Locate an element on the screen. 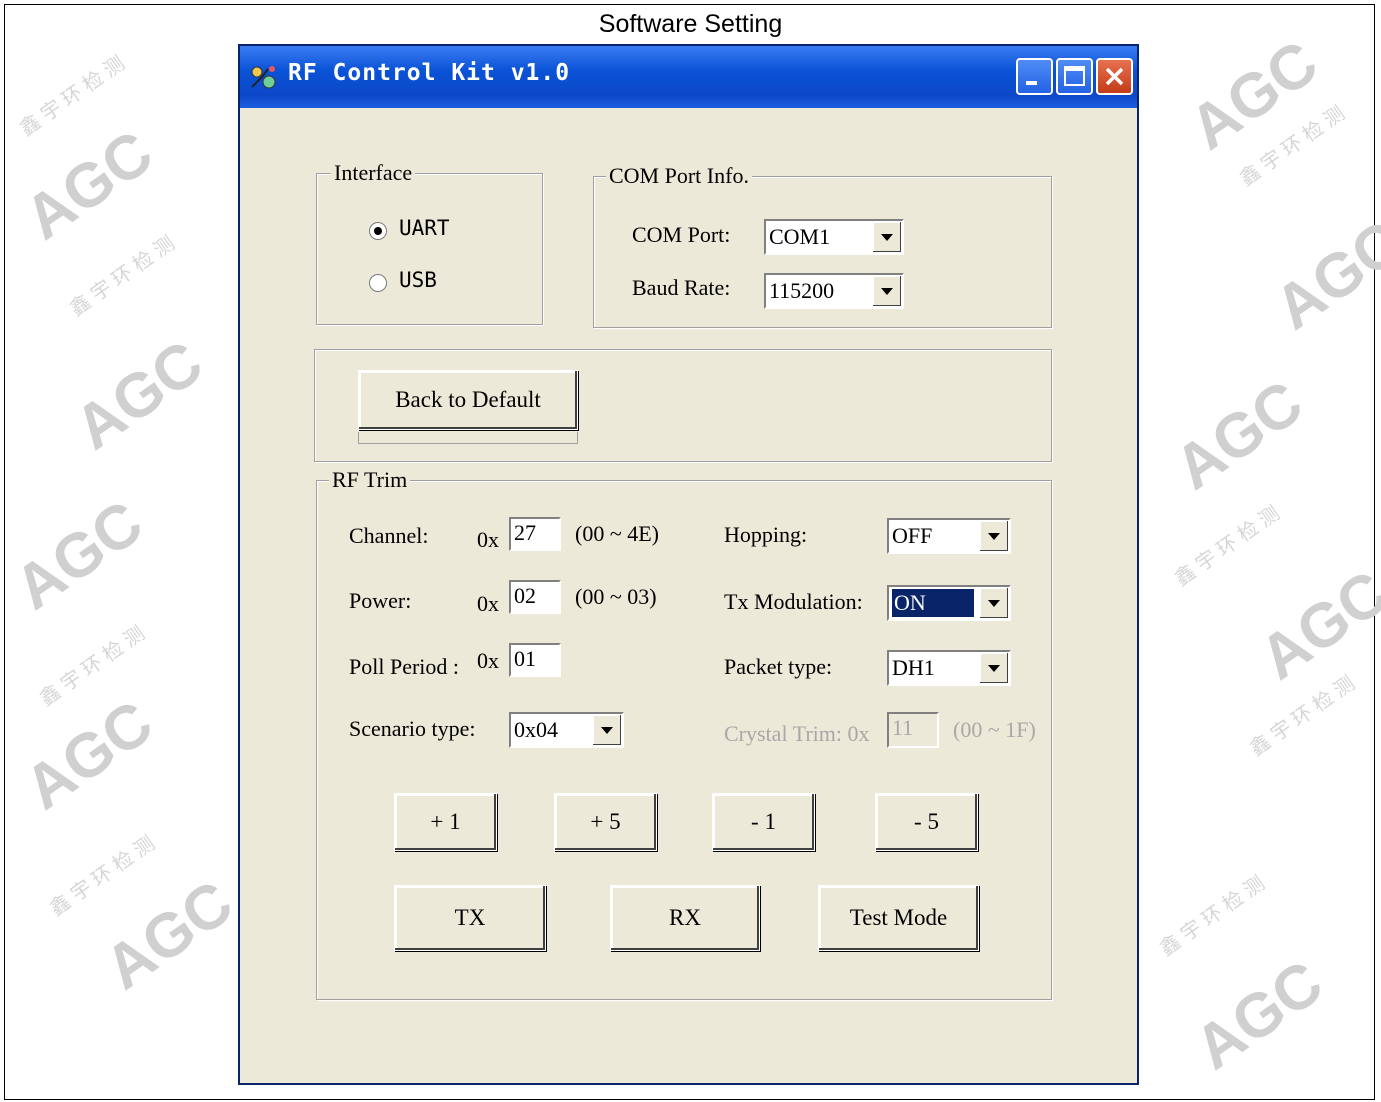 This screenshot has width=1381, height=1102. baud-rate-select: 115200 is located at coordinates (834, 291).